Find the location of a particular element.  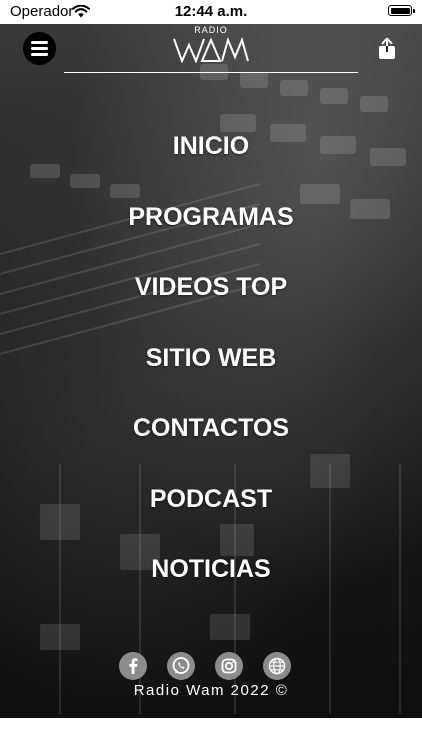

header-divider is located at coordinates (211, 72).